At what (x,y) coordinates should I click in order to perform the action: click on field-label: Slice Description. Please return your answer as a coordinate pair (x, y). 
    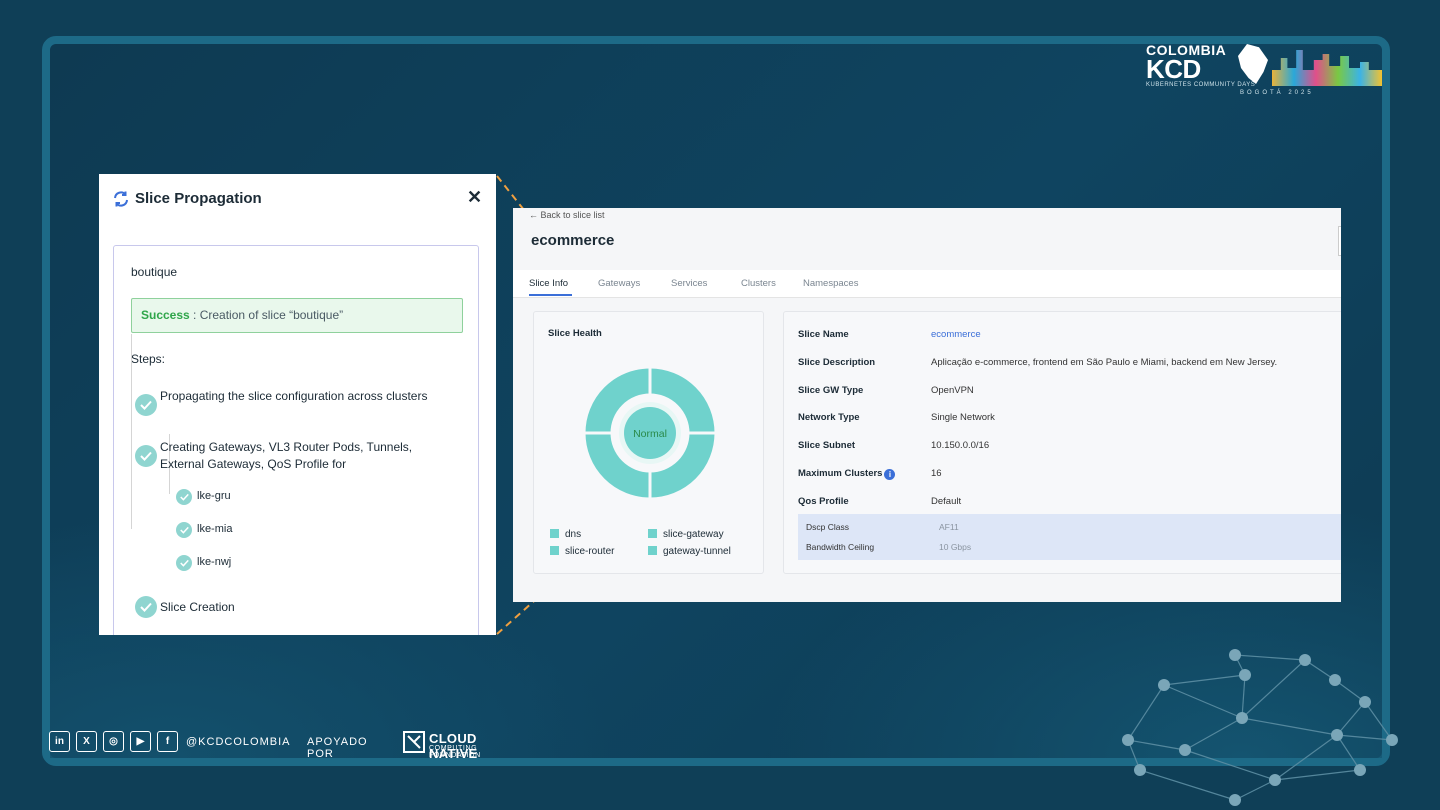
    Looking at the image, I should click on (837, 362).